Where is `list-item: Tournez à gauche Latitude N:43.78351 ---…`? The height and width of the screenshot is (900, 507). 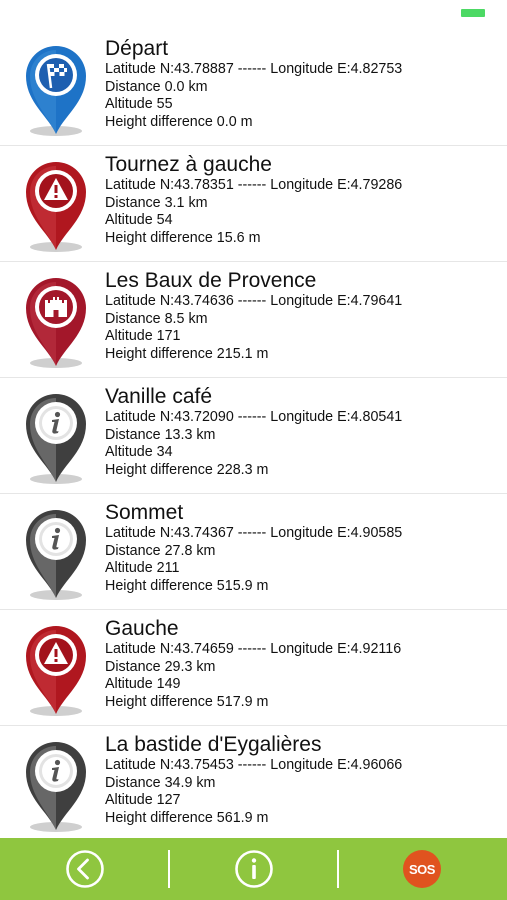 list-item: Tournez à gauche Latitude N:43.78351 ---… is located at coordinates (253, 204).